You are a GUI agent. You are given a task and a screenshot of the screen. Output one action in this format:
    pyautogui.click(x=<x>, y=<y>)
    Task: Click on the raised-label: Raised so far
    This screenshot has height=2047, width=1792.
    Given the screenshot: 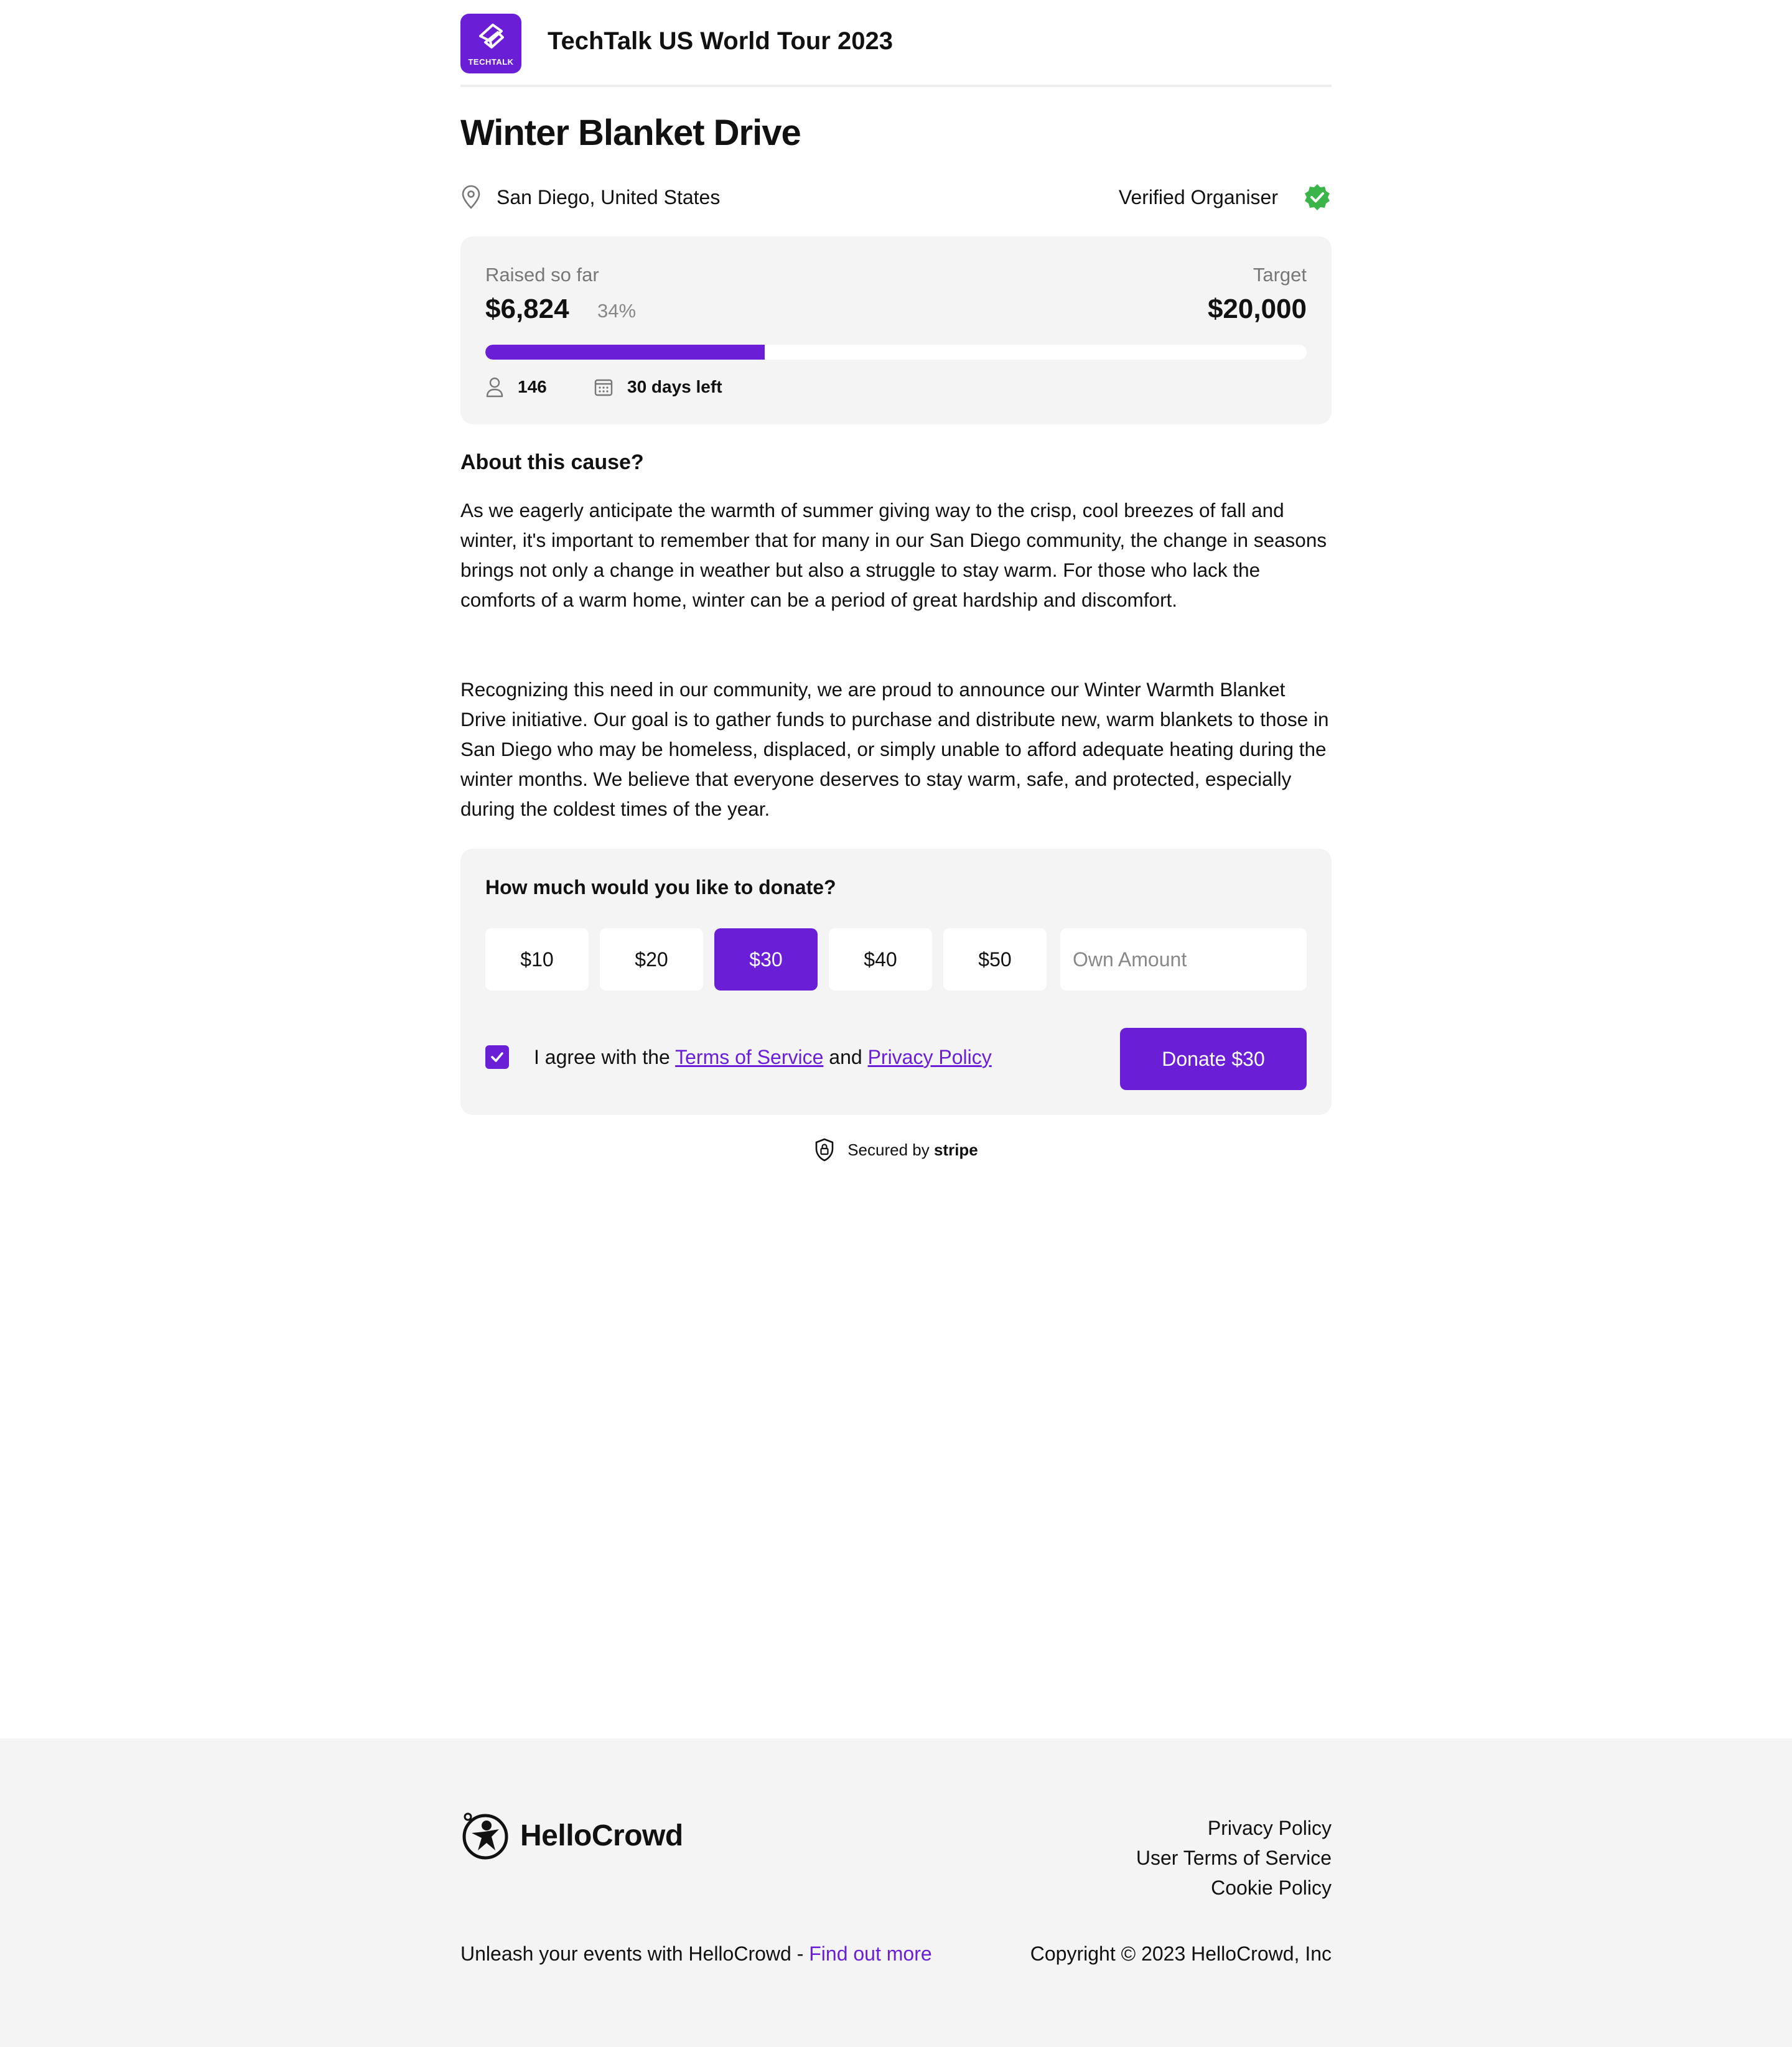 What is the action you would take?
    pyautogui.click(x=542, y=275)
    